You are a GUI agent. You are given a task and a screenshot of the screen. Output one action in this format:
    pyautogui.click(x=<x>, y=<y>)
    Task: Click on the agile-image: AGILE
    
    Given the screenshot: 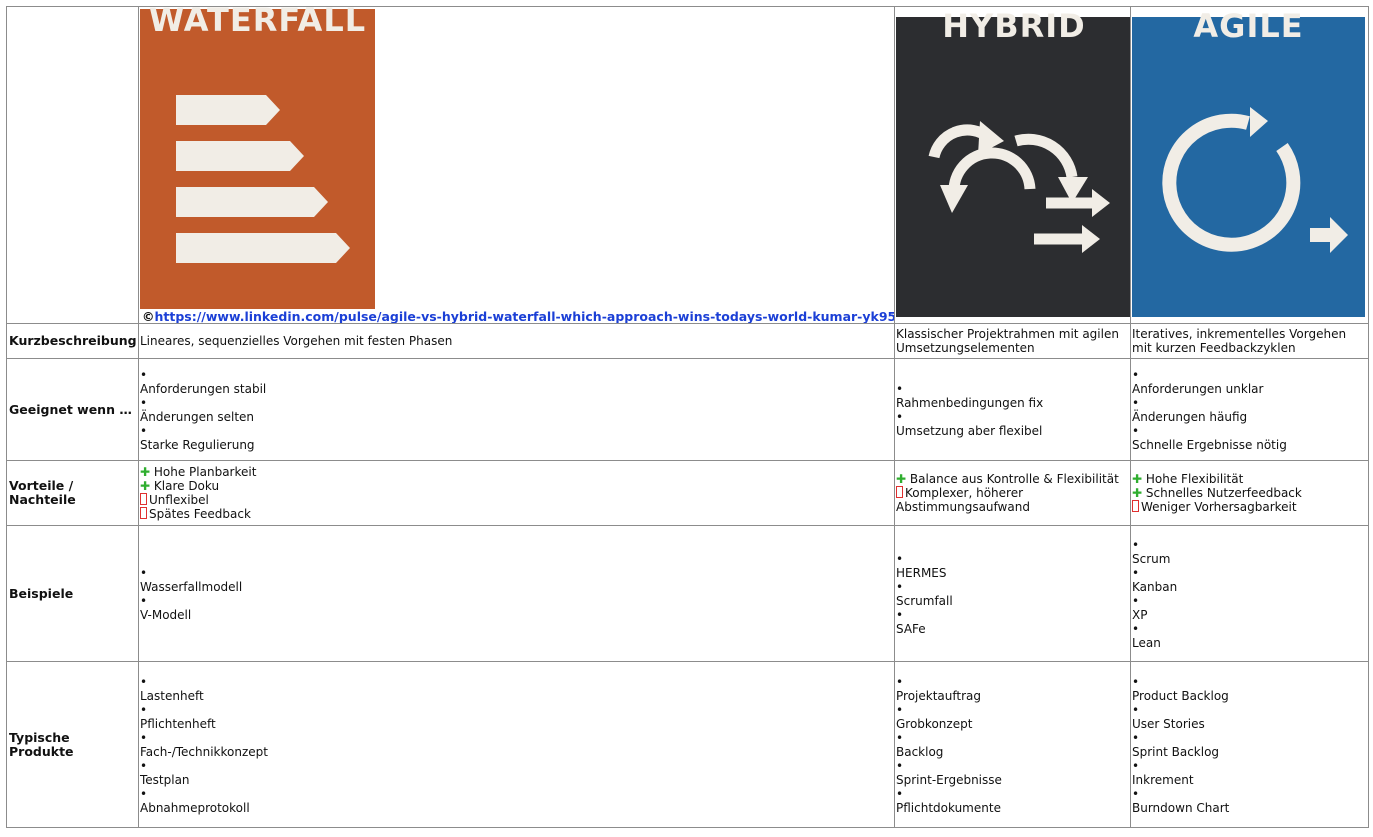 What is the action you would take?
    pyautogui.click(x=1248, y=163)
    